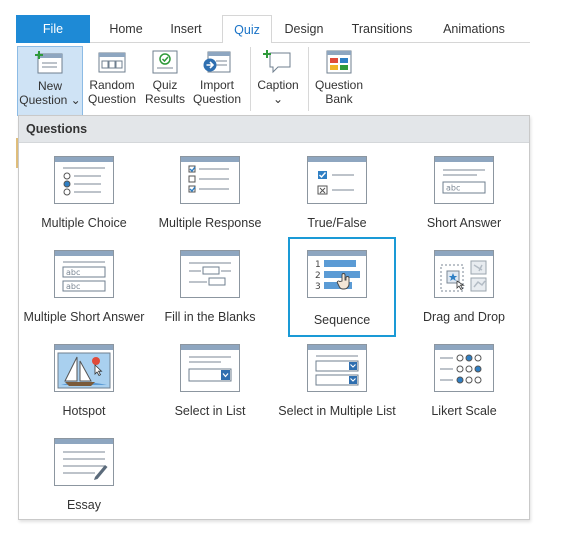 Image resolution: width=565 pixels, height=548 pixels. I want to click on seq-number: 3, so click(318, 287).